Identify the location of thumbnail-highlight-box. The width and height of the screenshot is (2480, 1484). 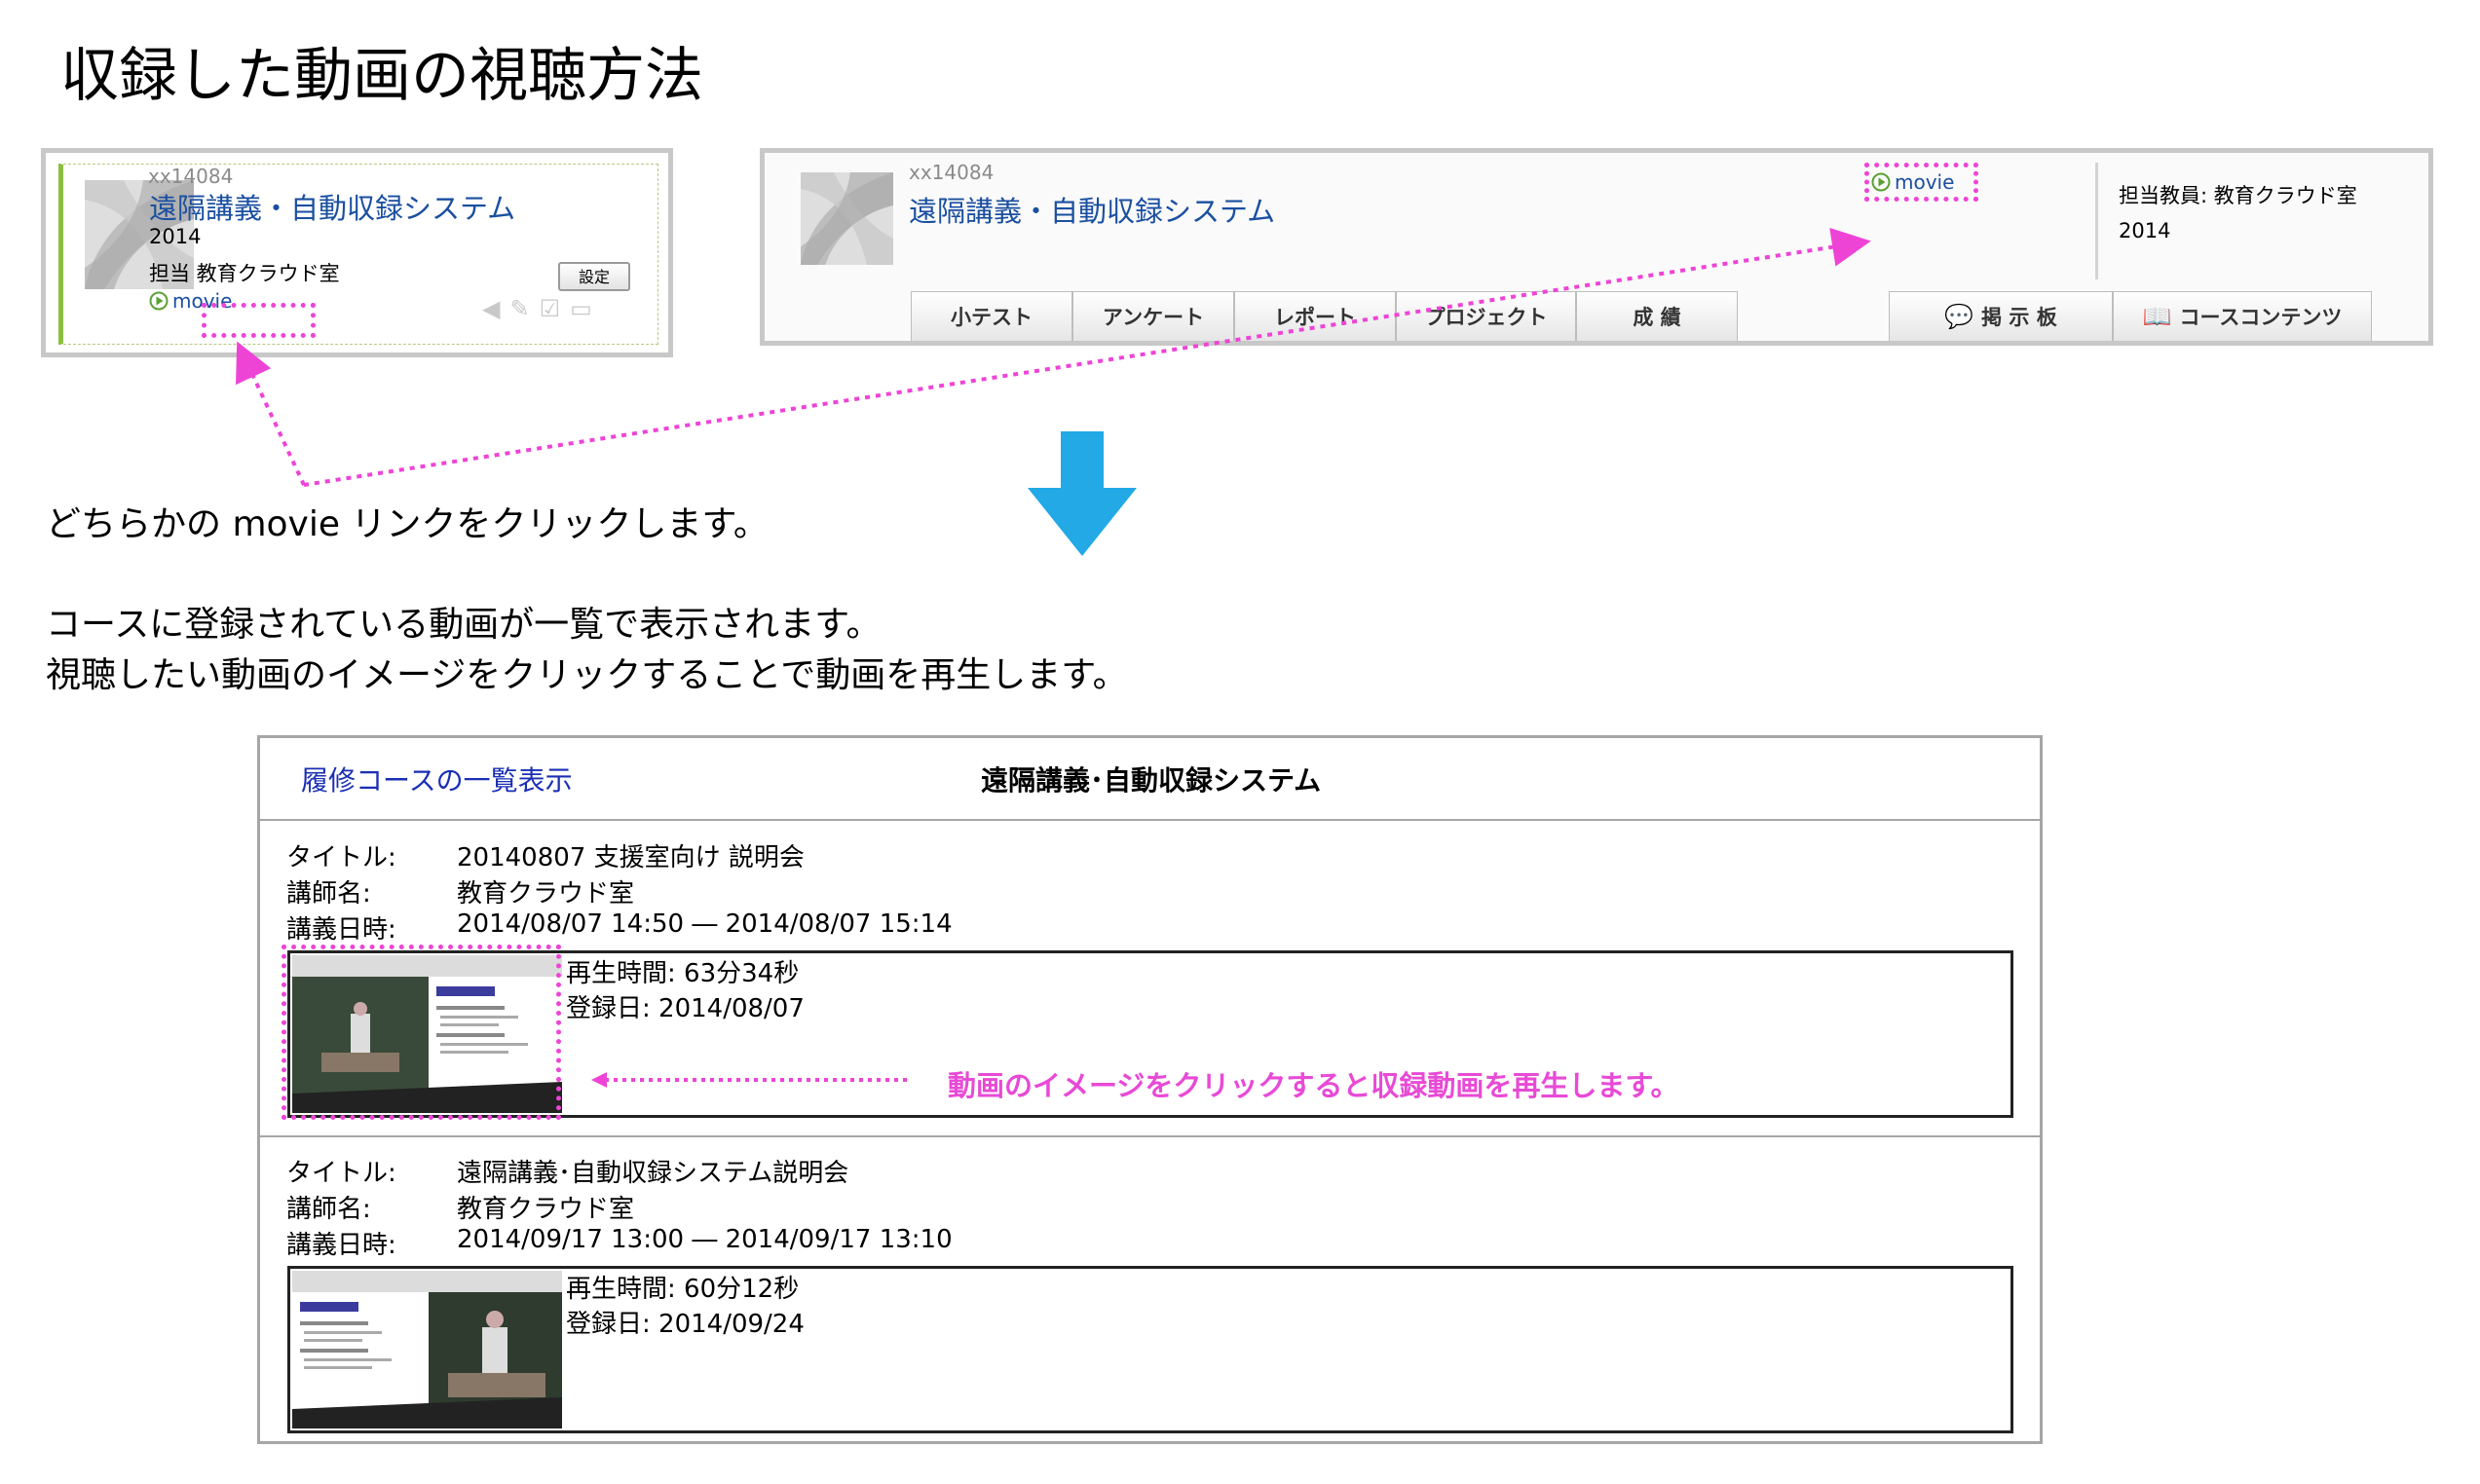
(421, 1032).